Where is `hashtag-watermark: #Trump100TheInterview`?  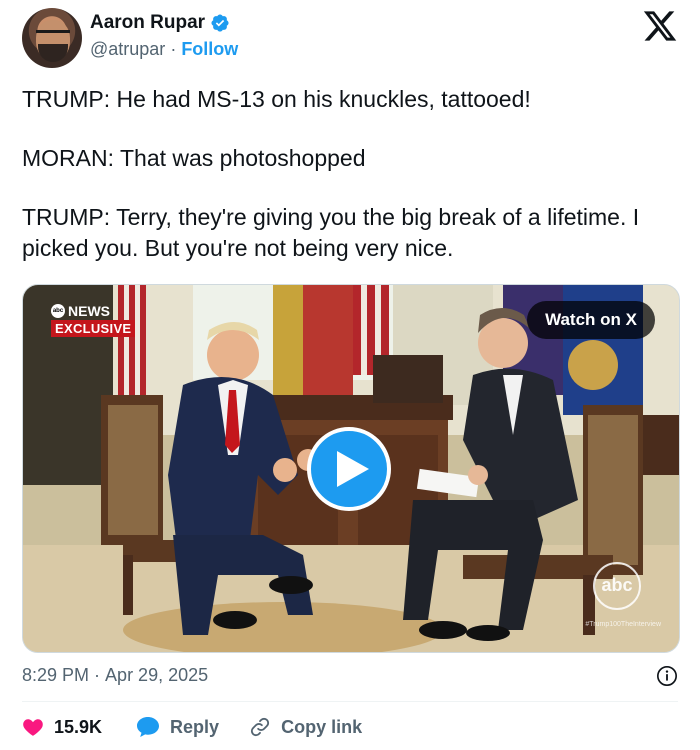
hashtag-watermark: #Trump100TheInterview is located at coordinates (623, 624).